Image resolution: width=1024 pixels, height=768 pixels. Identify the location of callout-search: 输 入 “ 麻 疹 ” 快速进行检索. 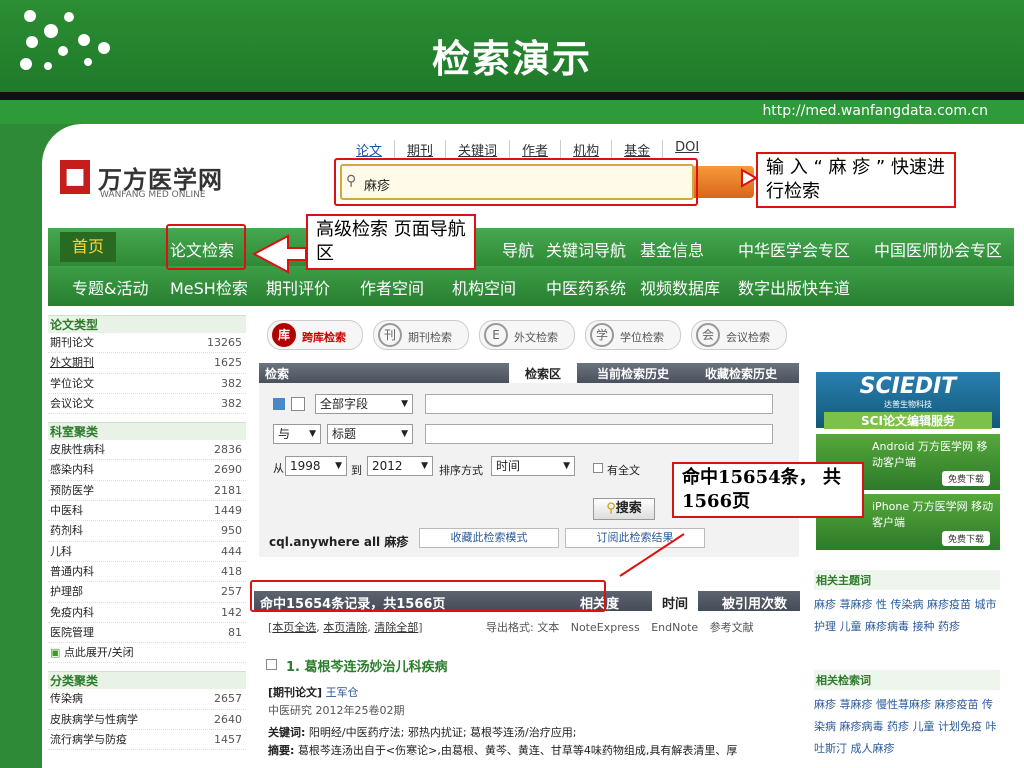
(856, 180).